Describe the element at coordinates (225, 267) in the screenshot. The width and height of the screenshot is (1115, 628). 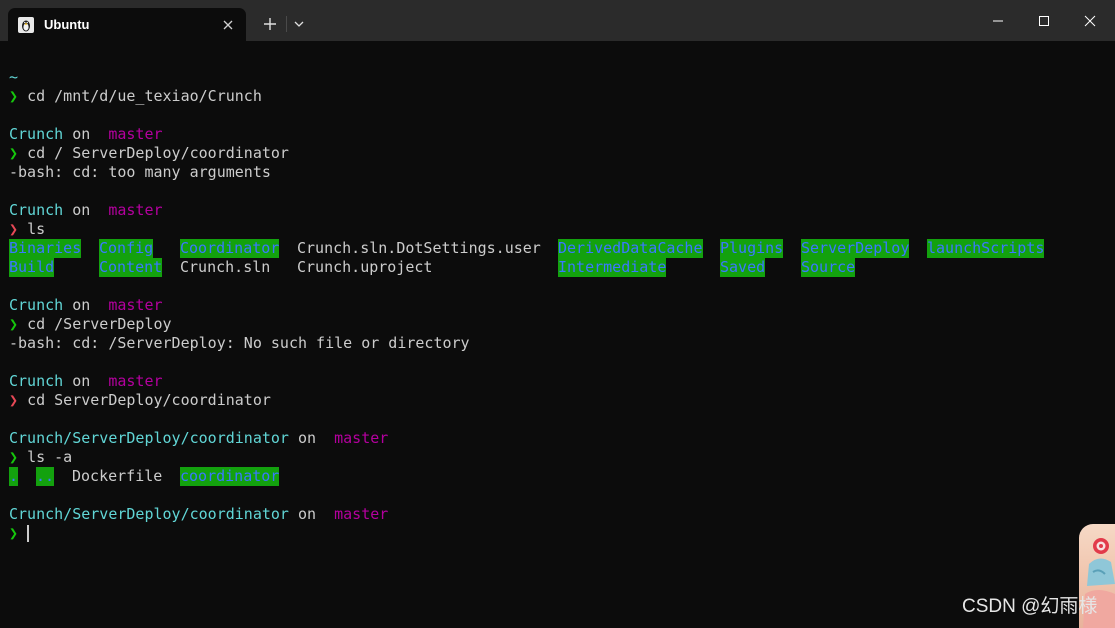
I see `file-entry: Crunch.sln` at that location.